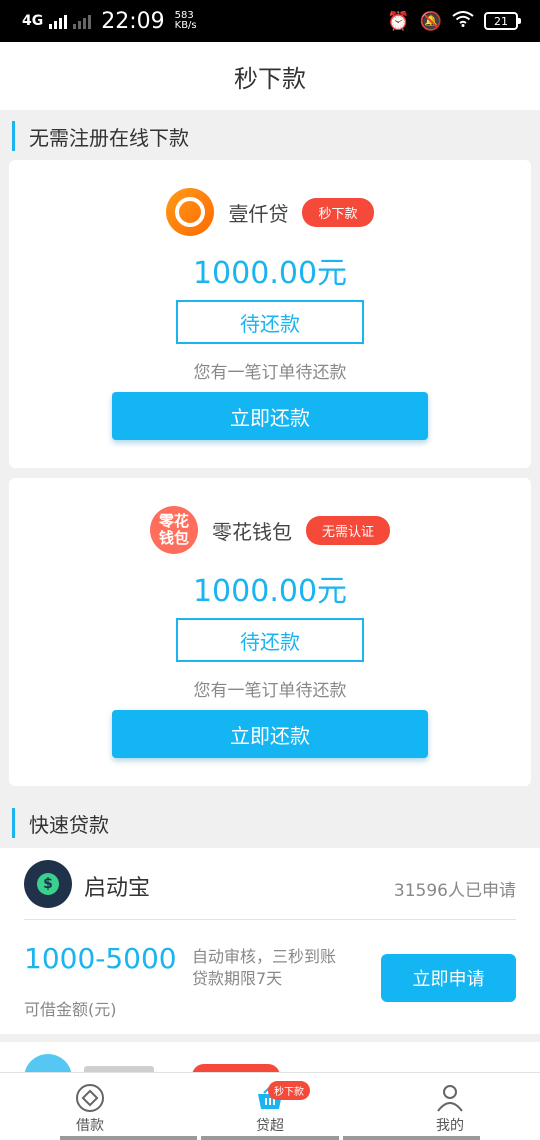  I want to click on section-title-online: 无需注册在线下款, so click(100, 136).